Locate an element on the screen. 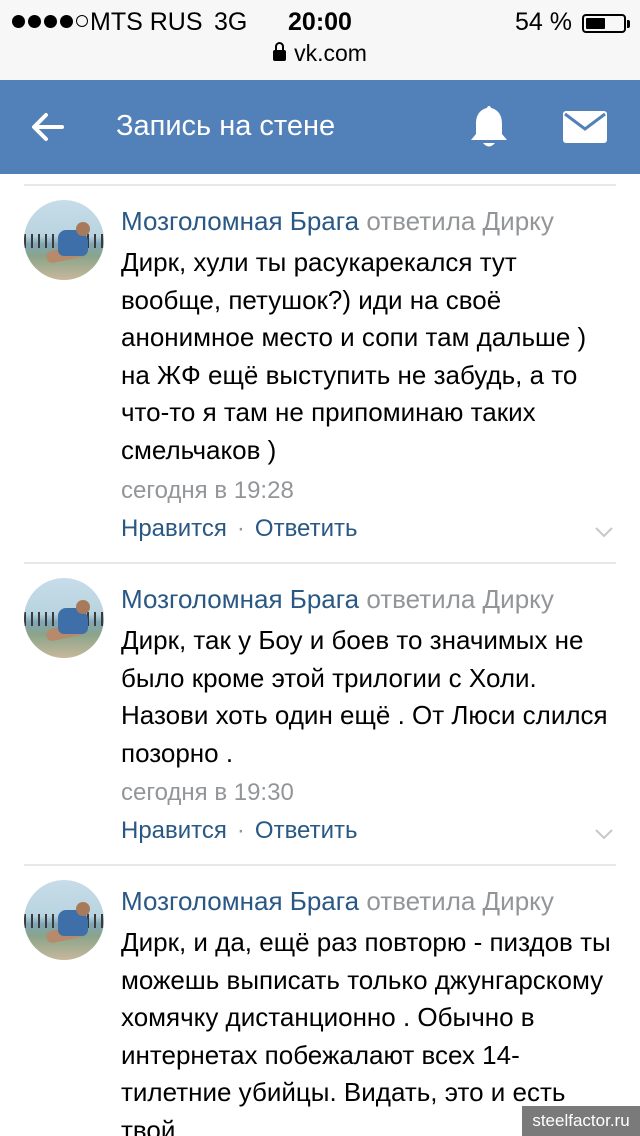 Image resolution: width=640 pixels, height=1136 pixels. comment-date: сегодня в 19:30 is located at coordinates (207, 792).